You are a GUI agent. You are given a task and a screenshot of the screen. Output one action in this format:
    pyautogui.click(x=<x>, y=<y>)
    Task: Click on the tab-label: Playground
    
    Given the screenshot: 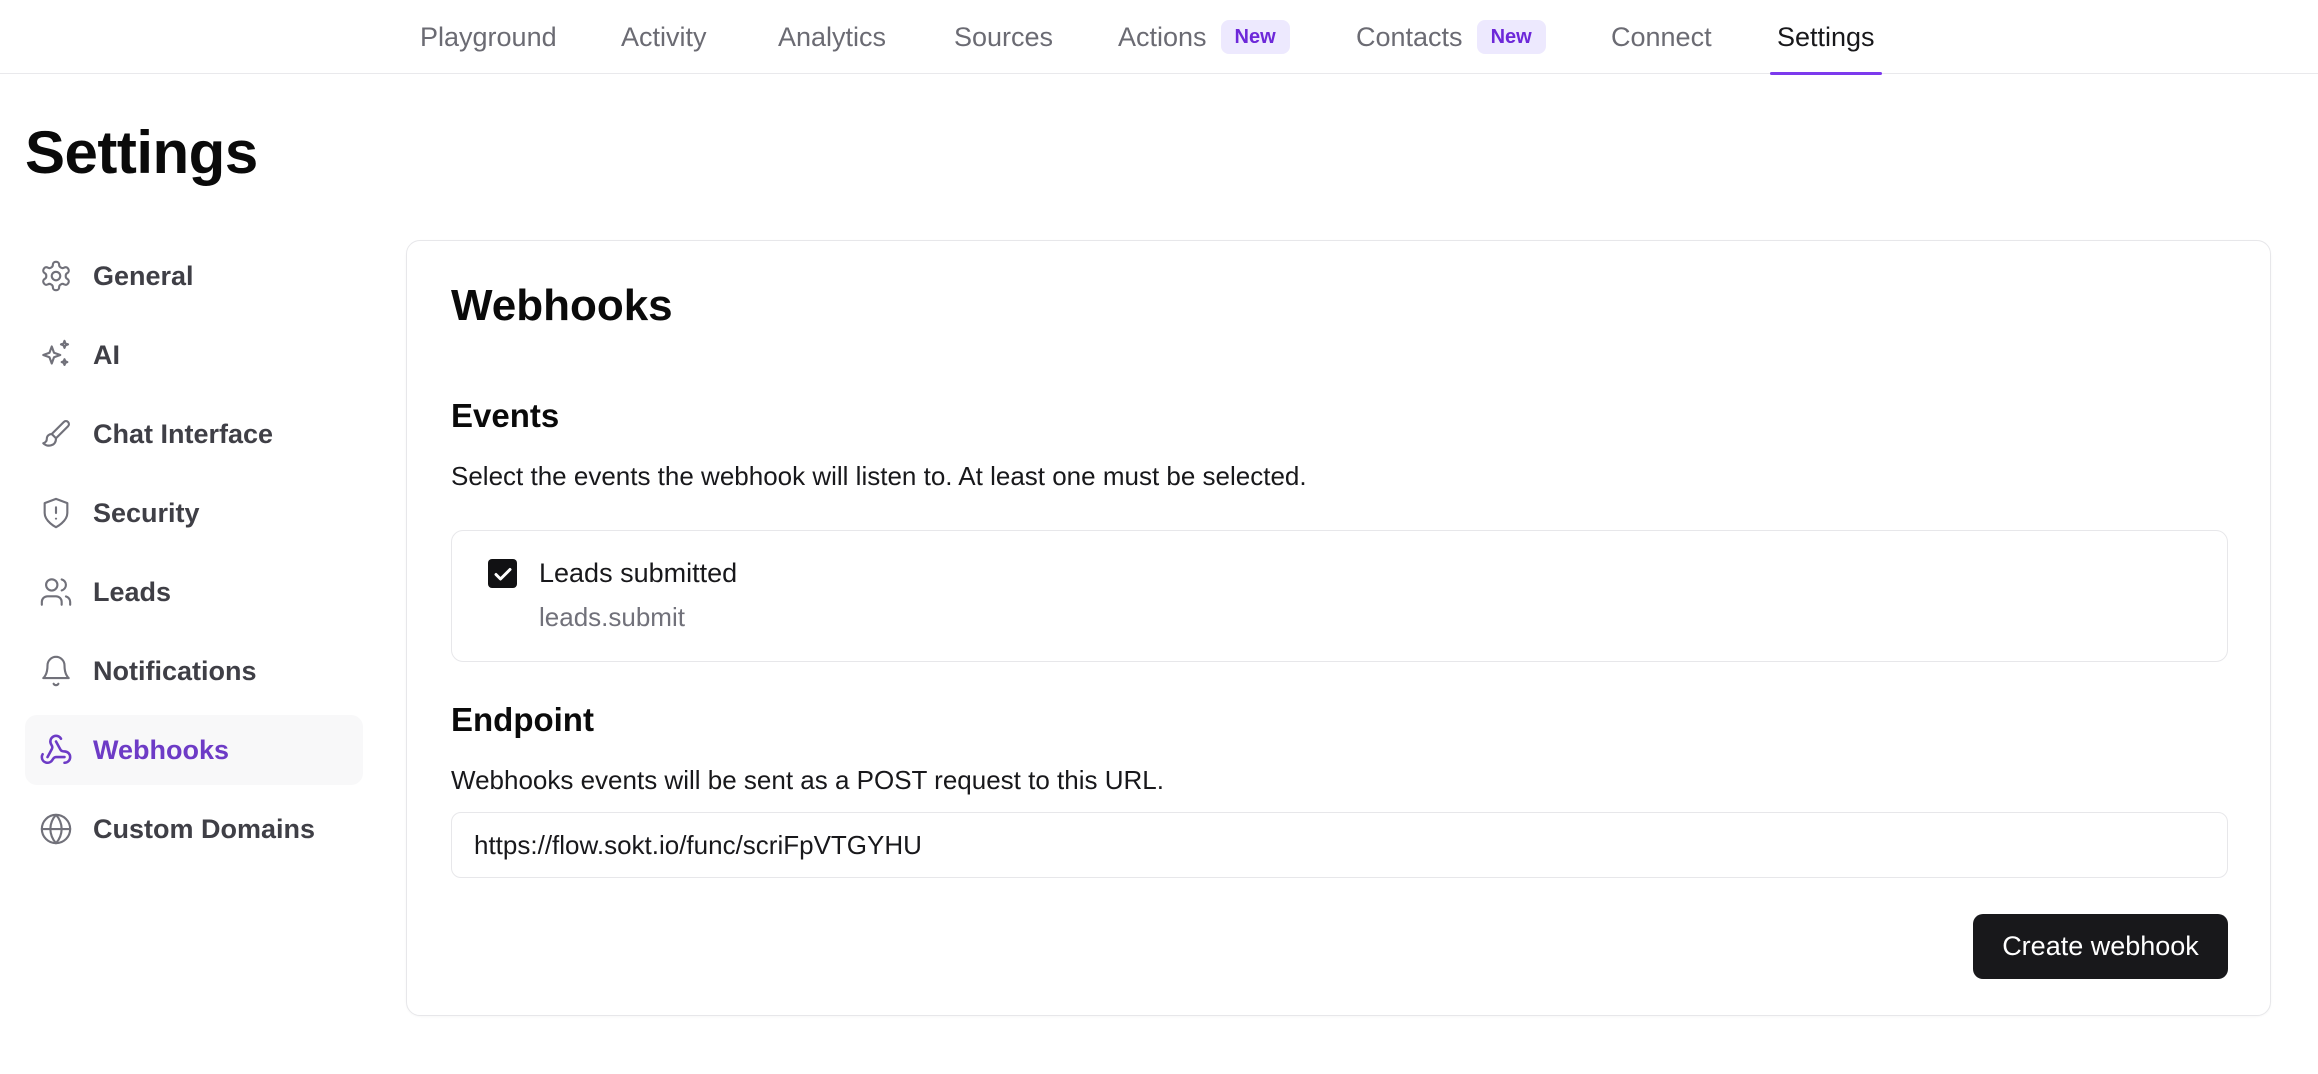 What is the action you would take?
    pyautogui.click(x=488, y=36)
    